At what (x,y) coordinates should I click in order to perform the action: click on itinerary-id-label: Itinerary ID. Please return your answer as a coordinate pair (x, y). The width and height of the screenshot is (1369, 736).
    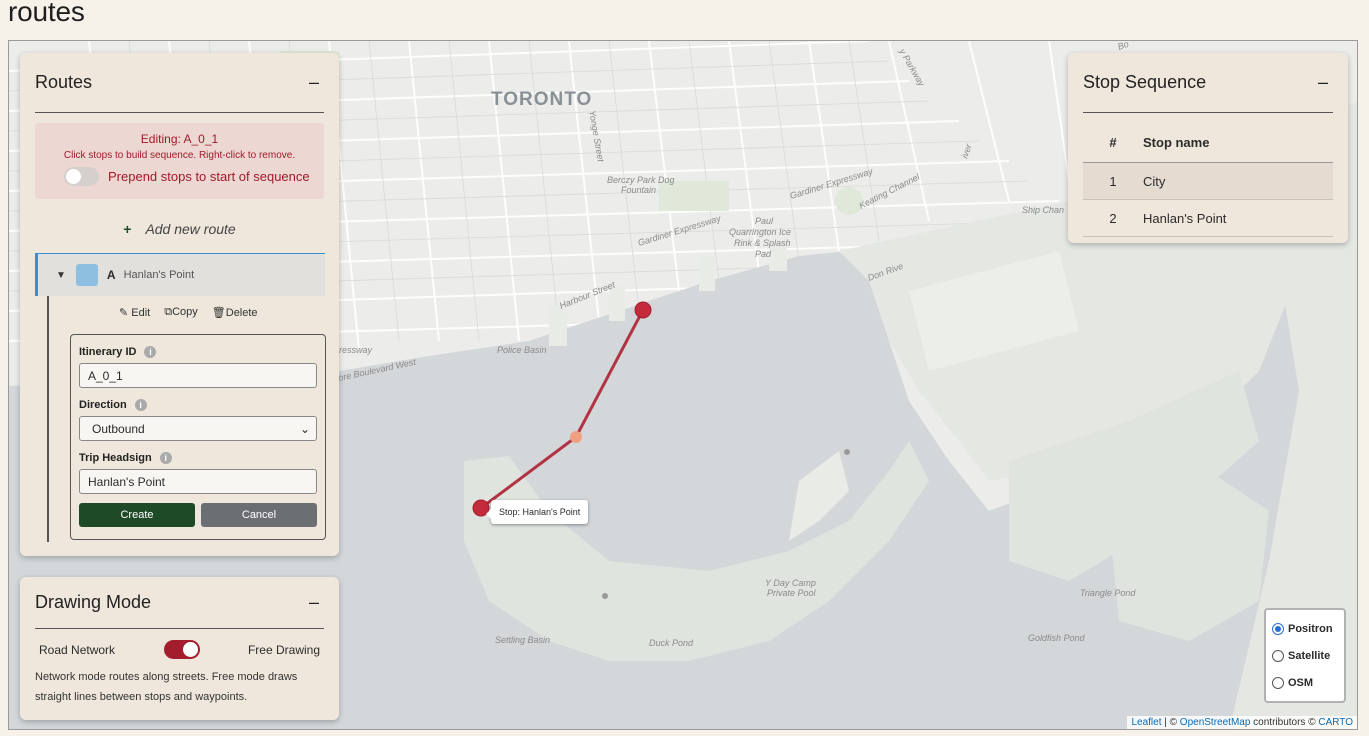
    Looking at the image, I should click on (108, 352).